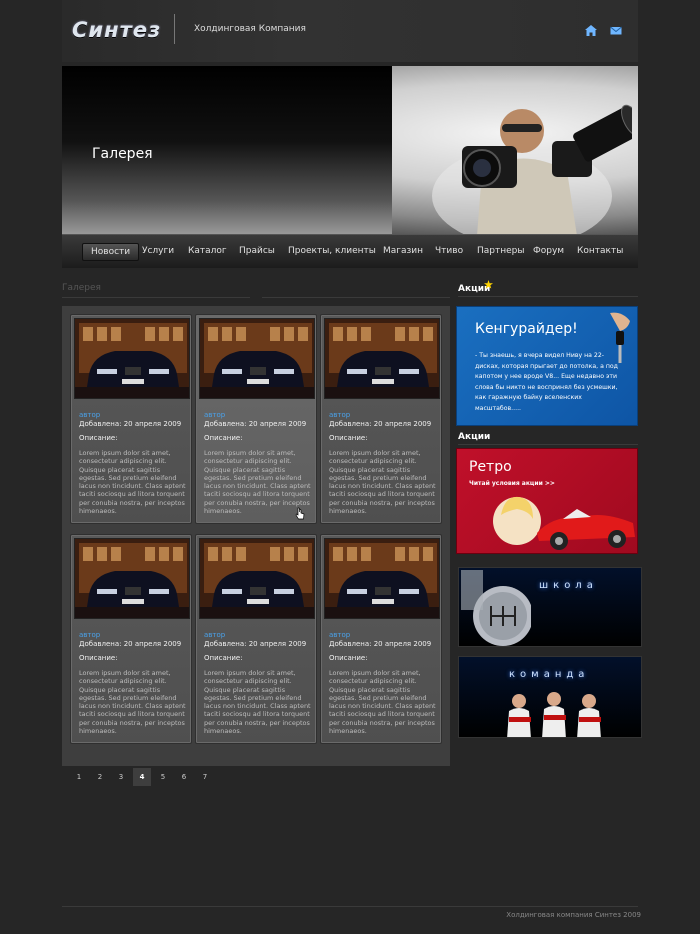 This screenshot has width=700, height=934. What do you see at coordinates (116, 30) in the screenshot?
I see `logo: Синтез` at bounding box center [116, 30].